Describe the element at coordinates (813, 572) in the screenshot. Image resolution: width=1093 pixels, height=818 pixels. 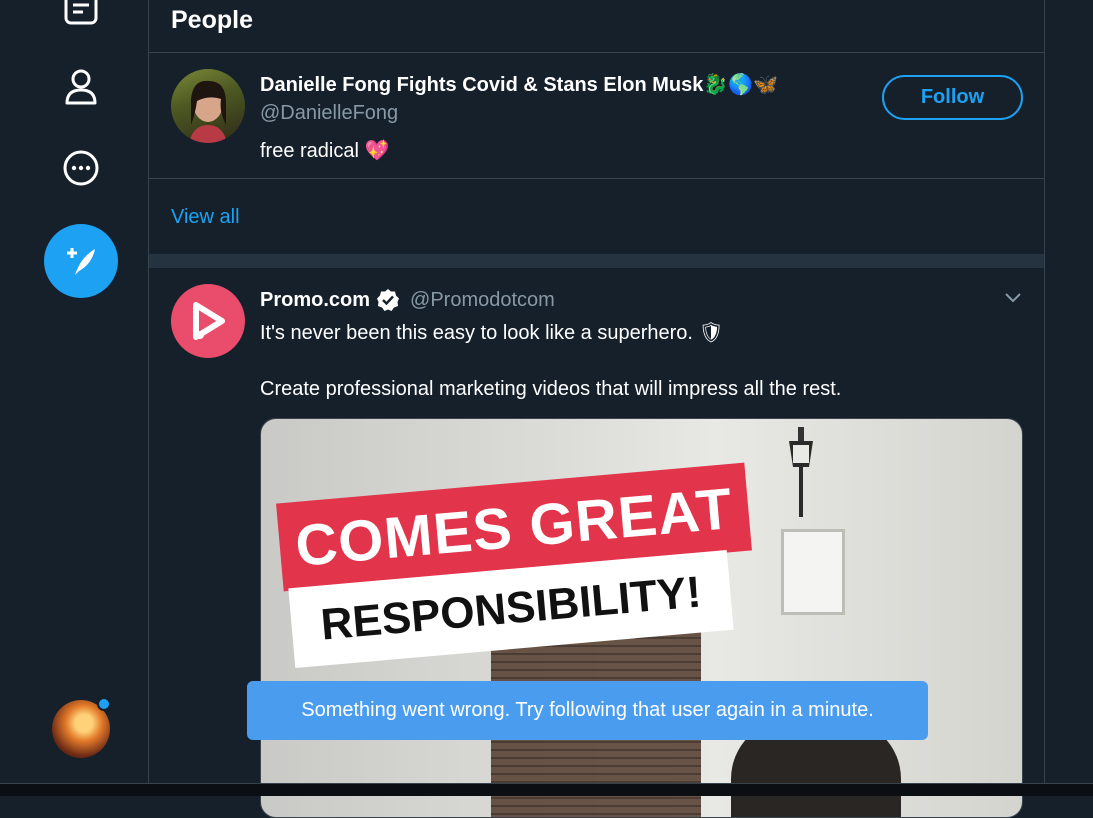
I see `building-window` at that location.